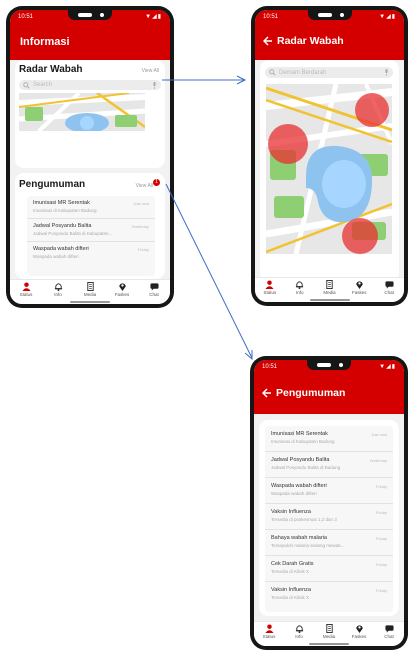 The height and width of the screenshot is (653, 411). I want to click on flow-arrows, so click(207, 218).